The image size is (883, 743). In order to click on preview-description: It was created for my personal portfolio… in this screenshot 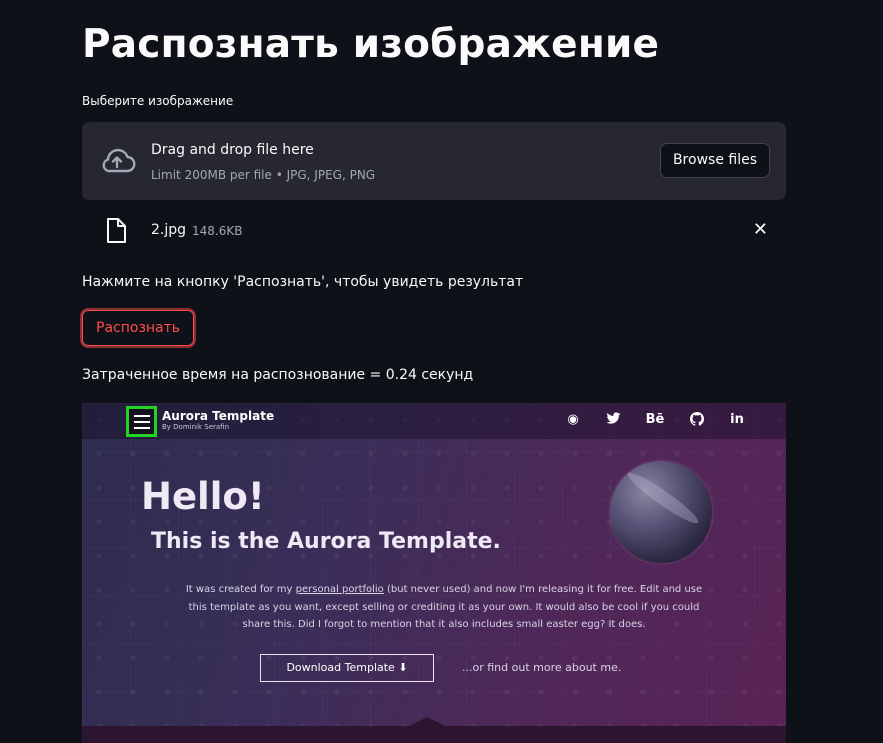, I will do `click(444, 607)`.